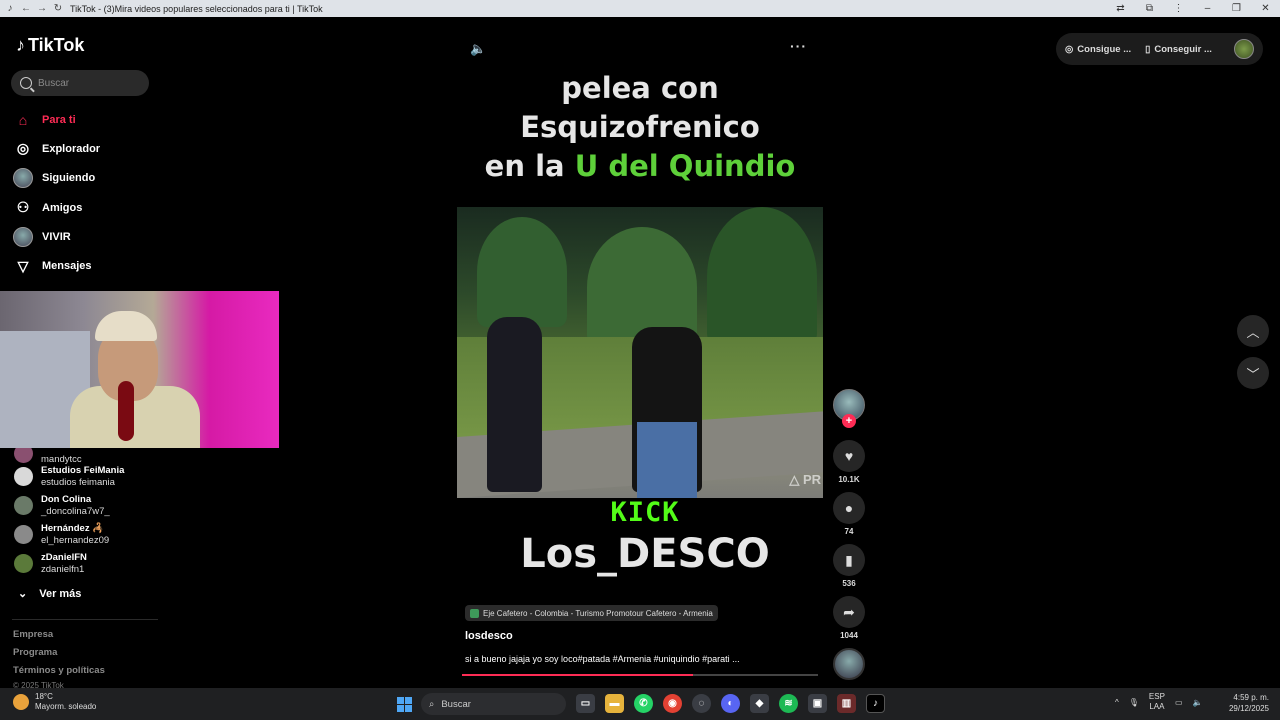 This screenshot has width=1280, height=720. What do you see at coordinates (66, 499) in the screenshot?
I see `following-name: Don Colina` at bounding box center [66, 499].